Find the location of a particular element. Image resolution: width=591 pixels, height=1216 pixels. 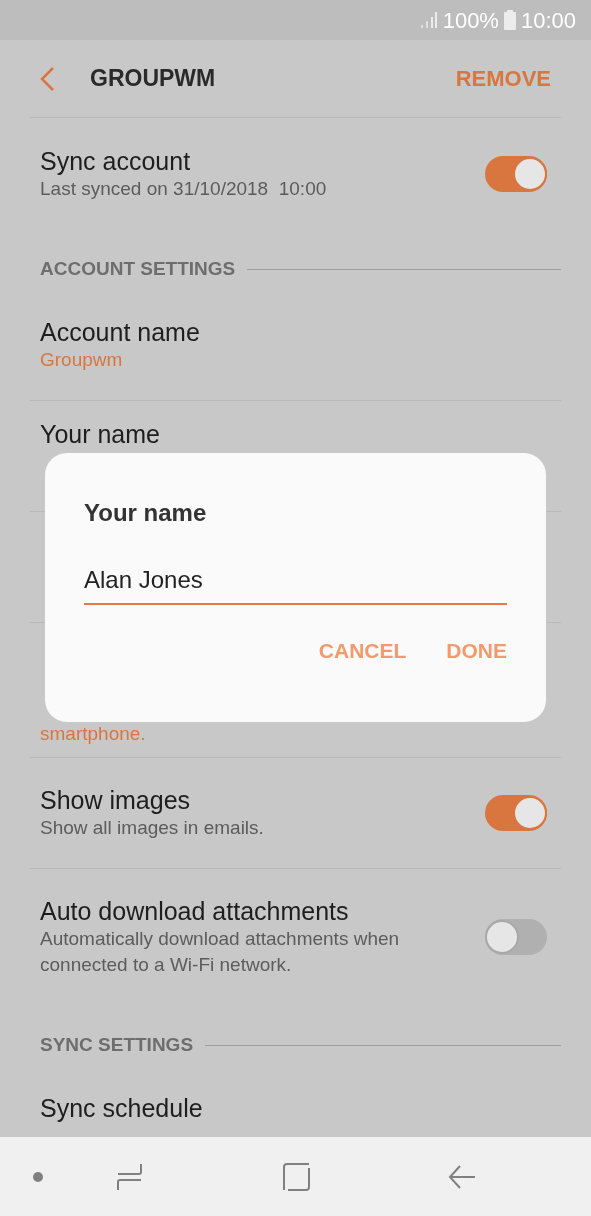

dialog-button: DONE is located at coordinates (476, 651).